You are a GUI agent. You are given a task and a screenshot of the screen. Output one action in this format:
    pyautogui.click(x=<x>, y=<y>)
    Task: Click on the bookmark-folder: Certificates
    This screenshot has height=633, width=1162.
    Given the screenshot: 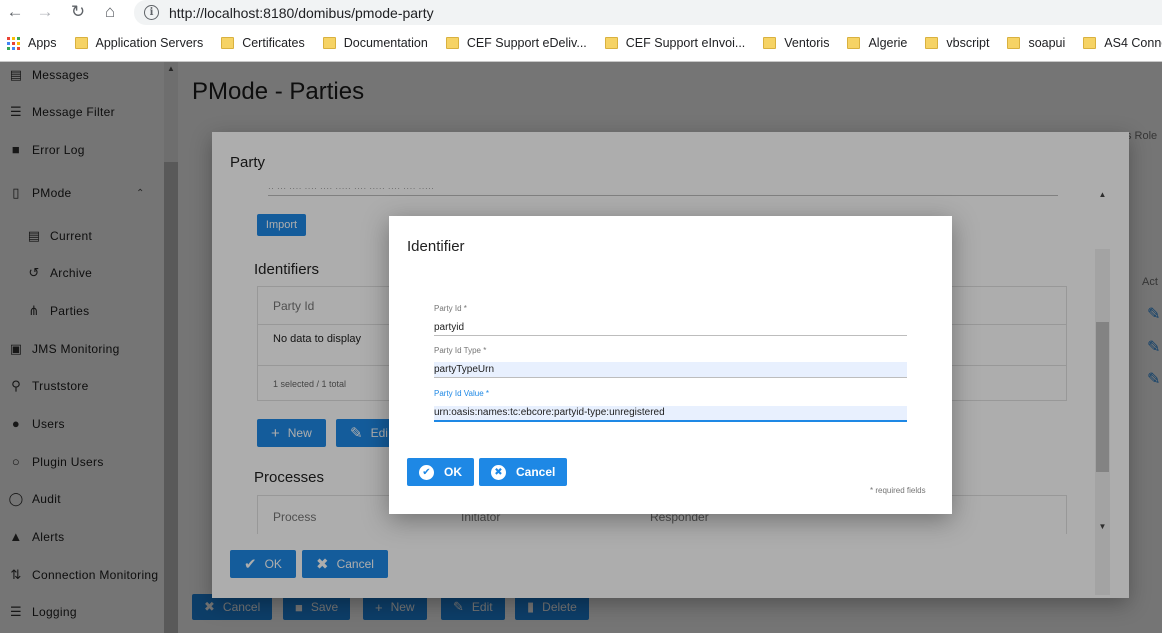 What is the action you would take?
    pyautogui.click(x=263, y=43)
    